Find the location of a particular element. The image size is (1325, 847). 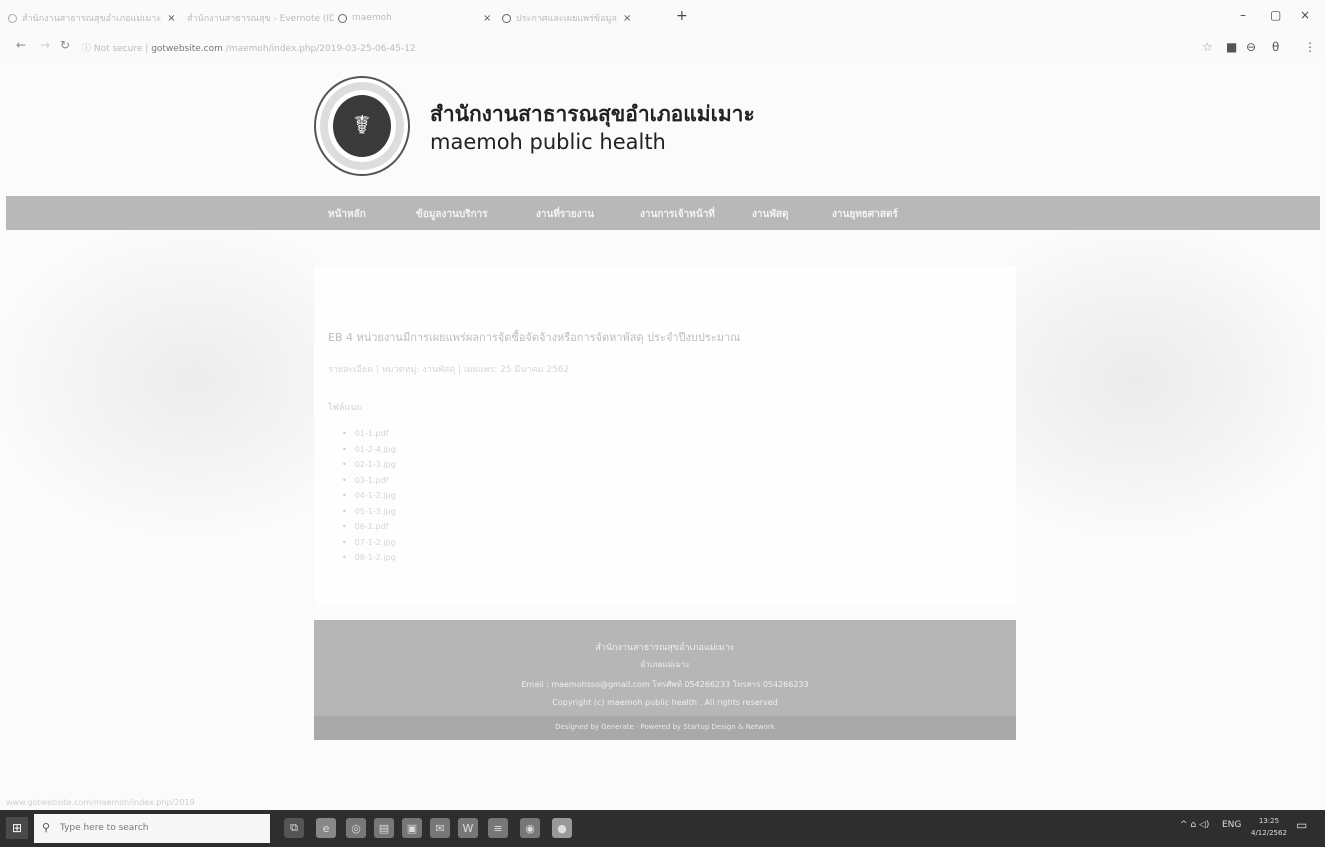

nav-item-procurement: งานพัสดุ is located at coordinates (770, 214).